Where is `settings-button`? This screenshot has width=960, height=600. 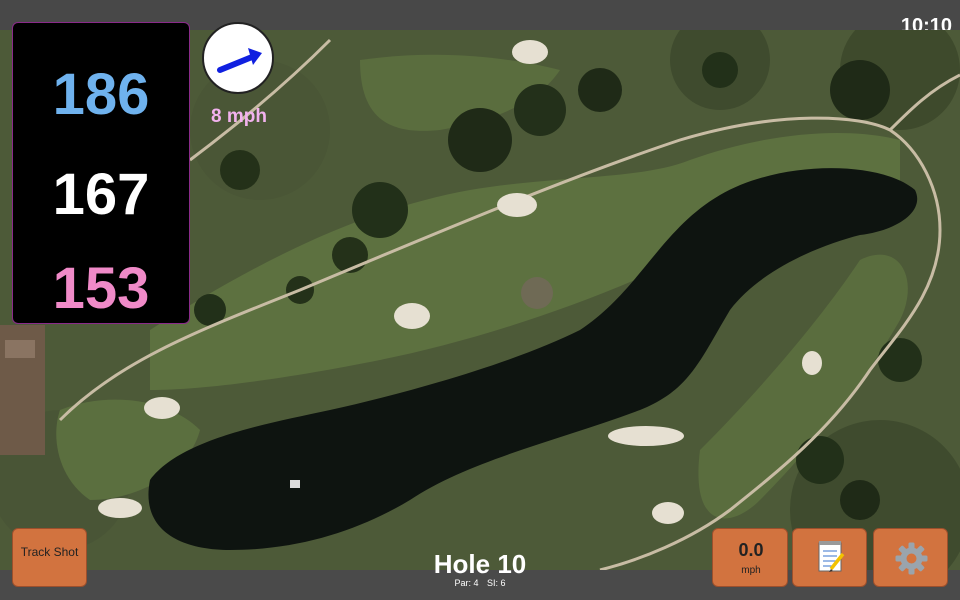
settings-button is located at coordinates (910, 557).